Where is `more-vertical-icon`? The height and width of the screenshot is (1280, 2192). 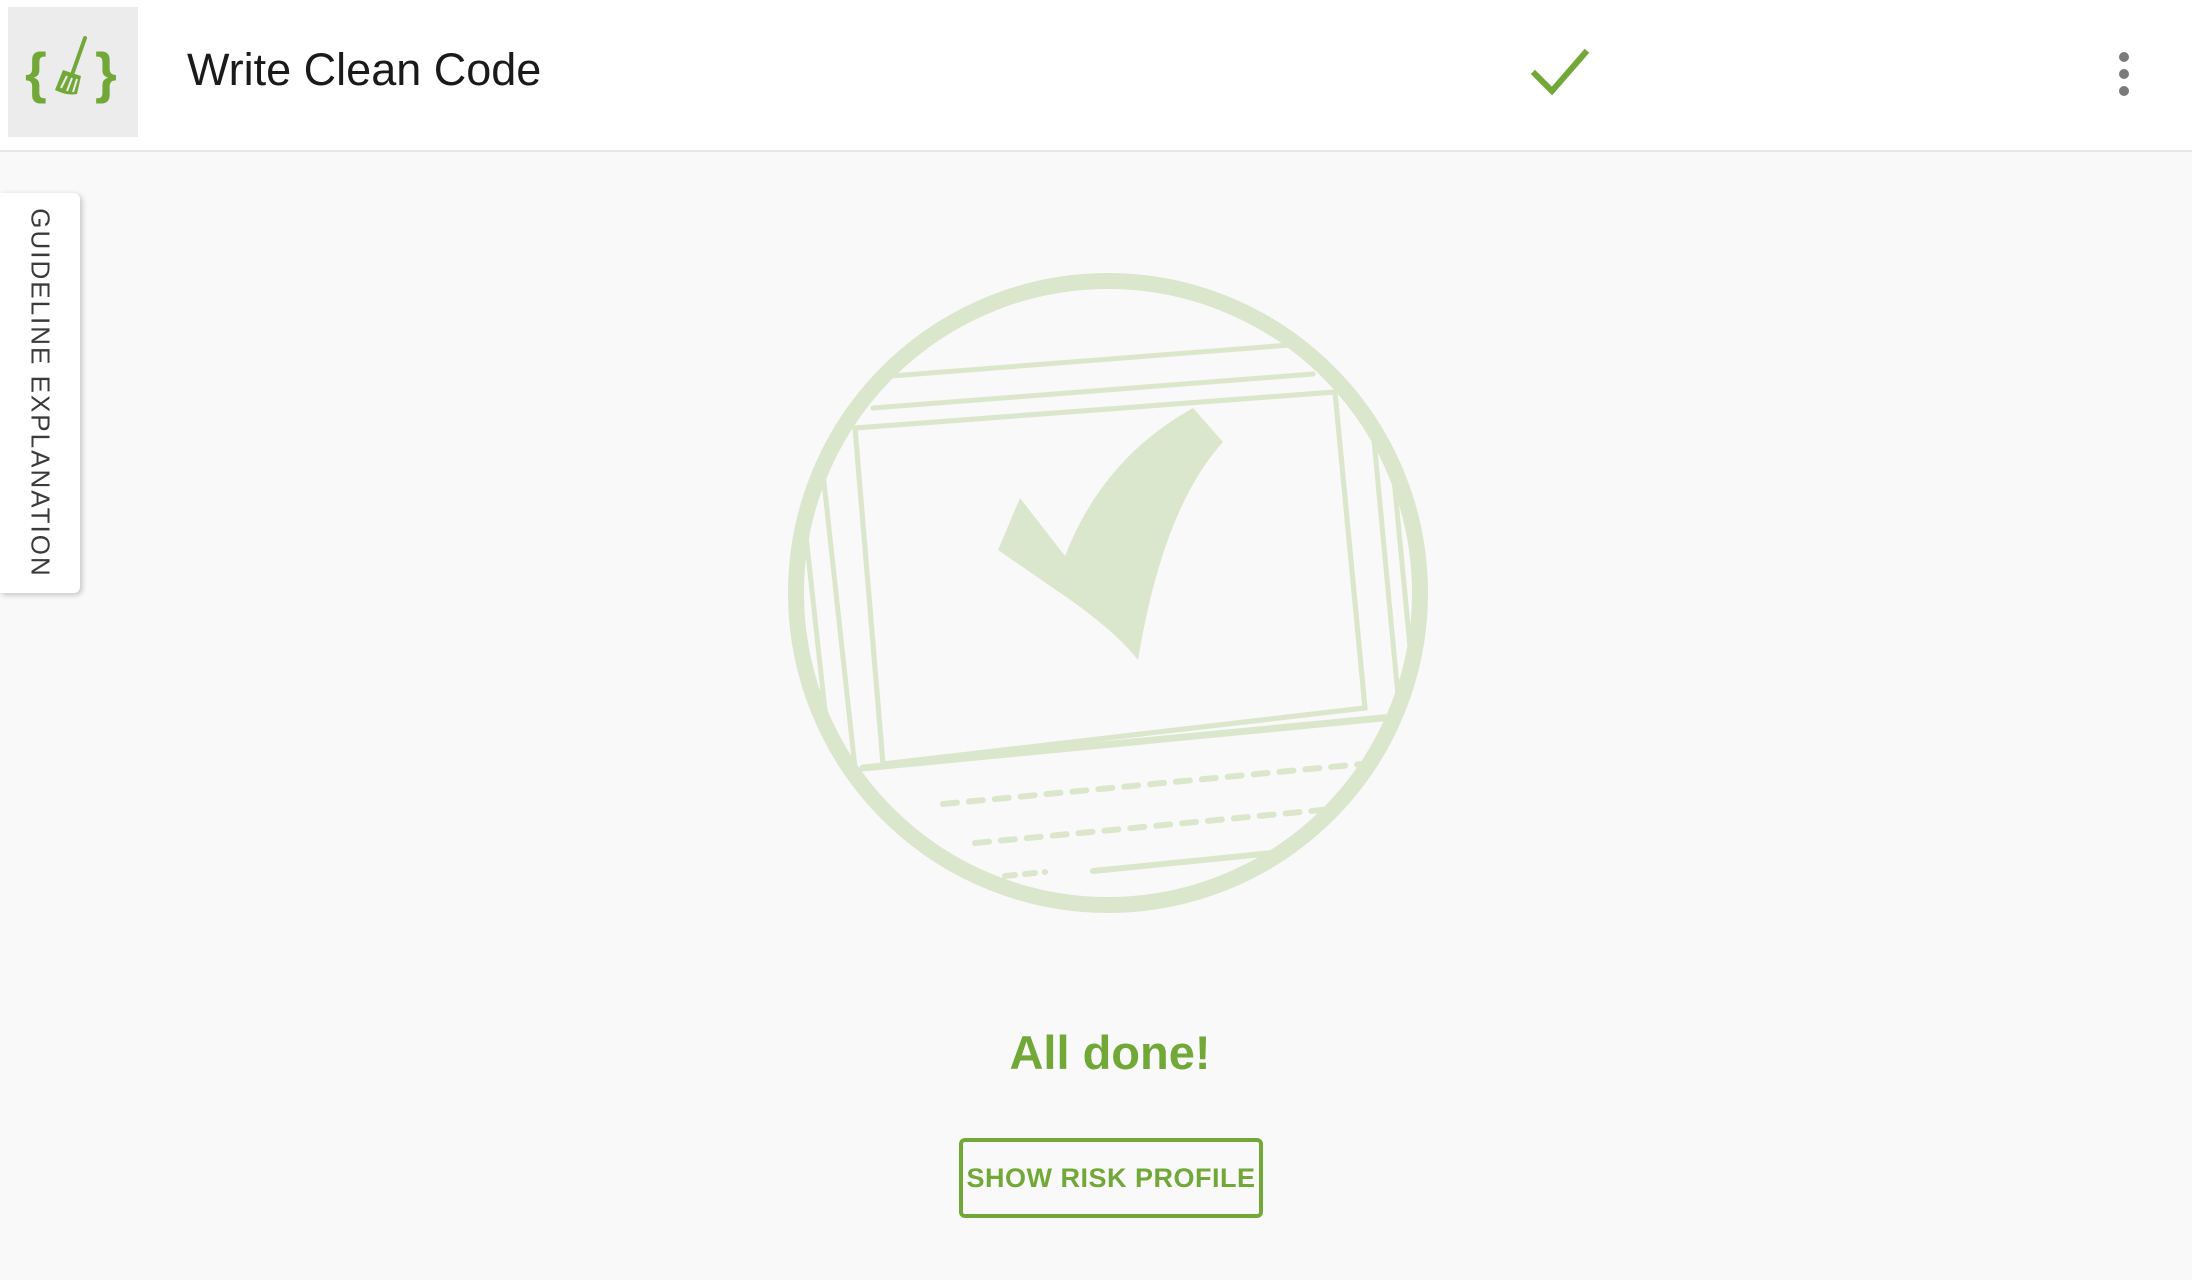 more-vertical-icon is located at coordinates (2124, 74).